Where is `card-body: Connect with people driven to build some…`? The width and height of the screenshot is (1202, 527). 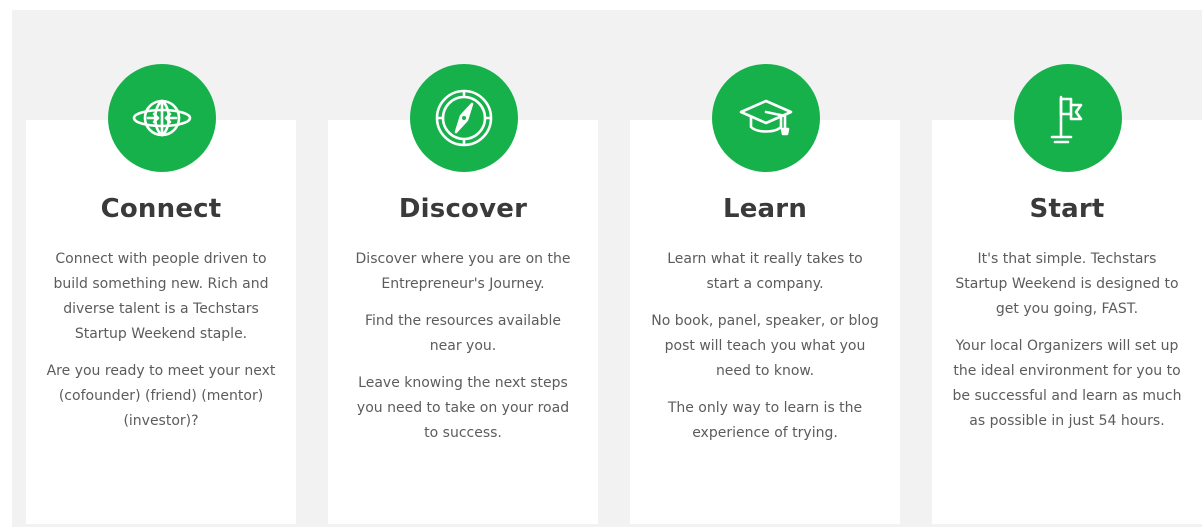
card-body: Connect with people driven to build some… is located at coordinates (161, 346).